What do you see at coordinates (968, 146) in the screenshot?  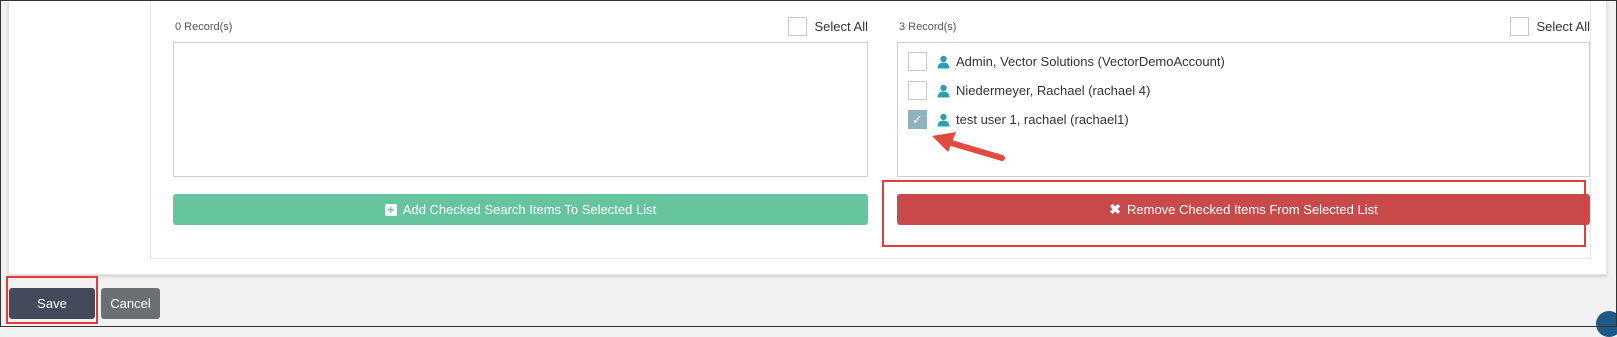 I see `annotation-arrow-icon` at bounding box center [968, 146].